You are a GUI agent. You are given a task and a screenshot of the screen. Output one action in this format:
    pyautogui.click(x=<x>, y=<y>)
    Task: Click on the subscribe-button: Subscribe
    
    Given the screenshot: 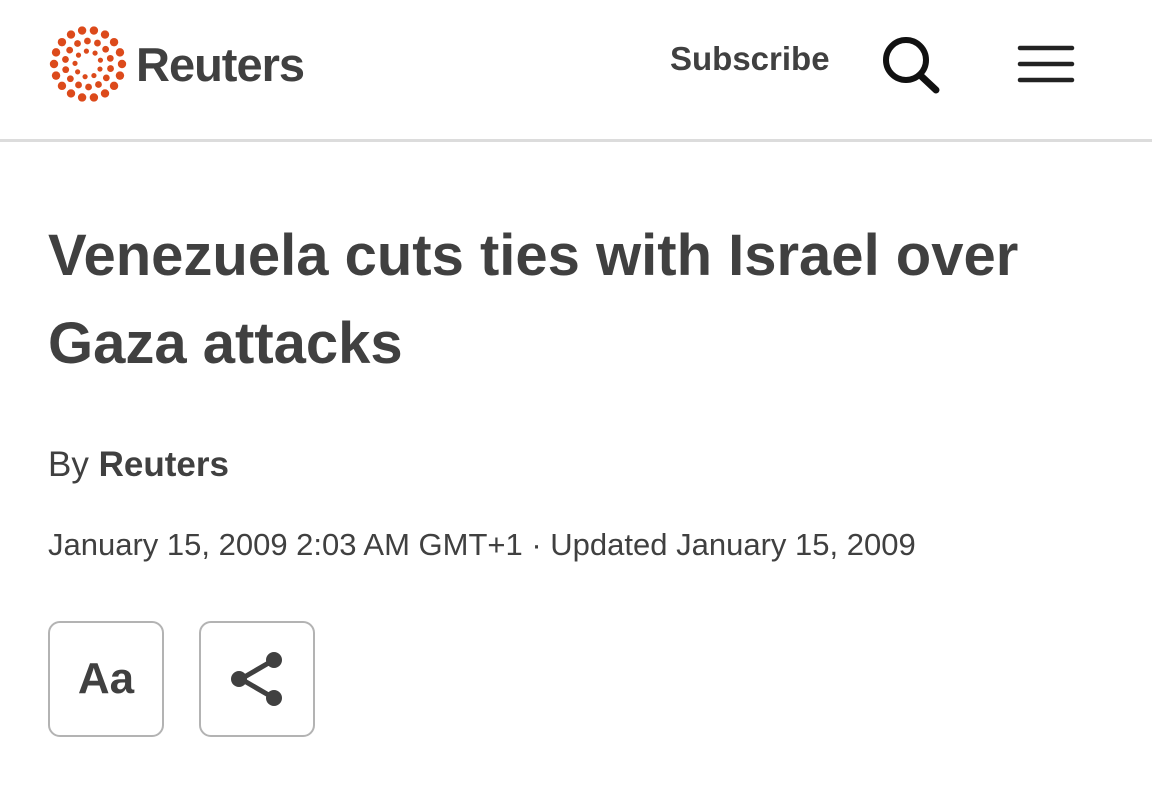 What is the action you would take?
    pyautogui.click(x=750, y=59)
    